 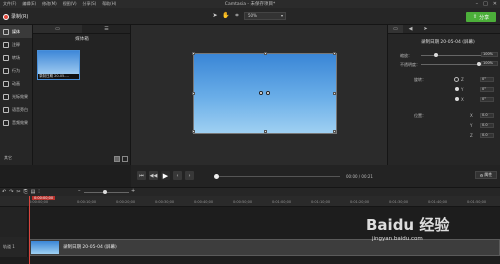 What do you see at coordinates (410, 29) in the screenshot?
I see `tab-audio: ◀` at bounding box center [410, 29].